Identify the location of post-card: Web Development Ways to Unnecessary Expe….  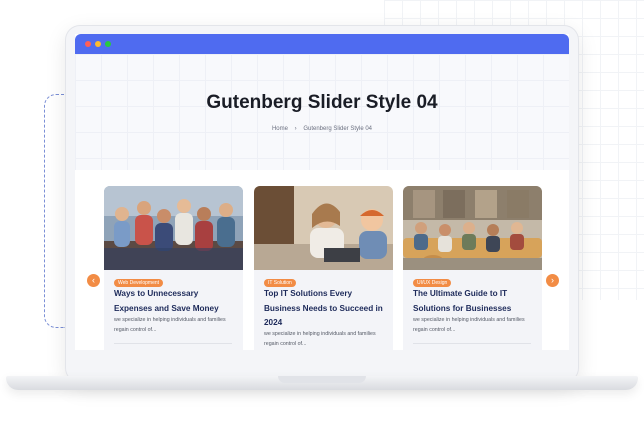
(173, 268).